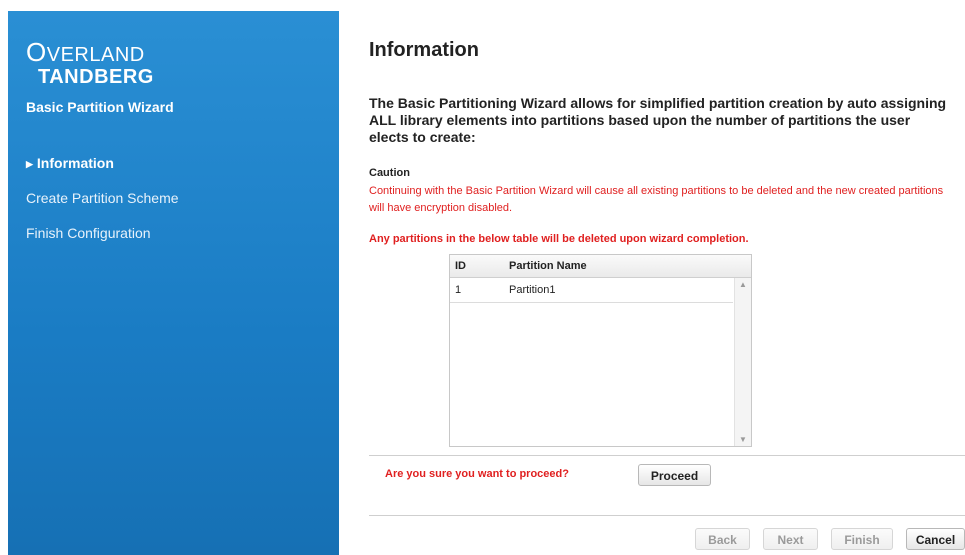 The width and height of the screenshot is (965, 555). I want to click on logo-line2: TANDBERG, so click(96, 77).